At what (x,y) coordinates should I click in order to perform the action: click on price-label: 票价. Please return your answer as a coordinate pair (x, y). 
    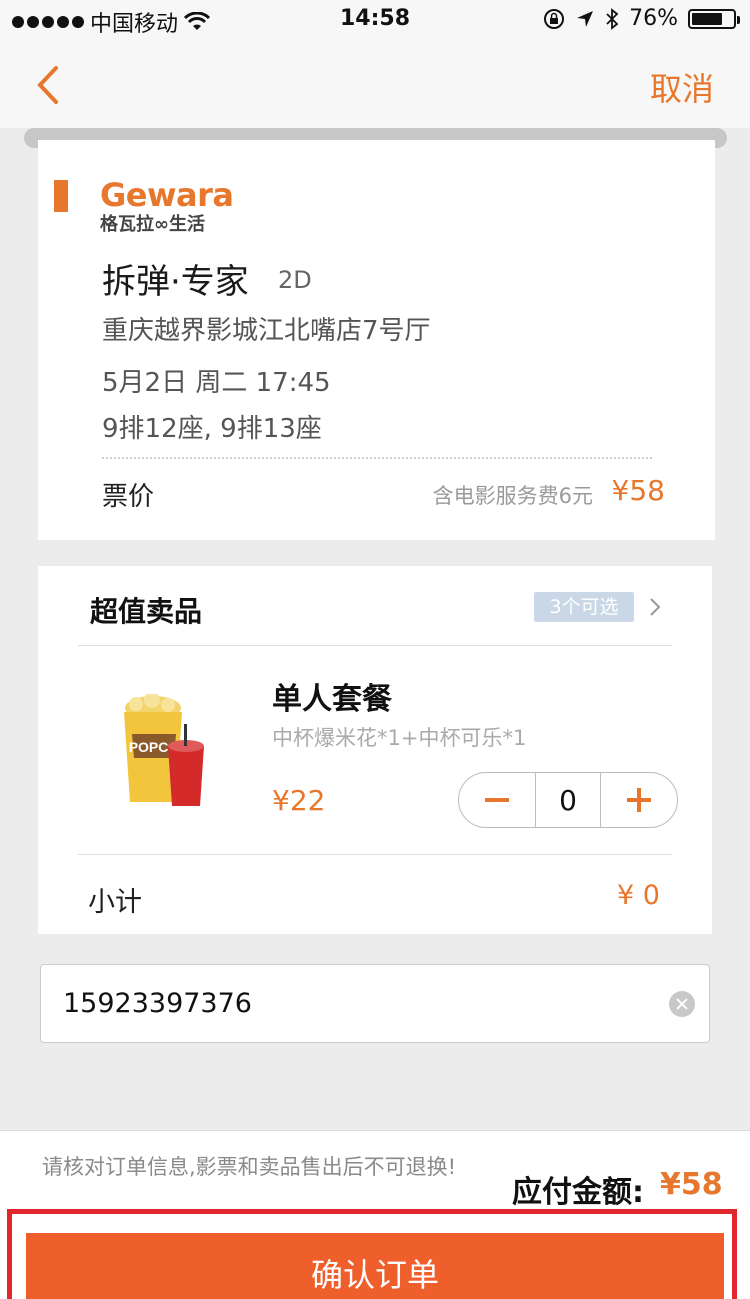
    Looking at the image, I should click on (128, 497).